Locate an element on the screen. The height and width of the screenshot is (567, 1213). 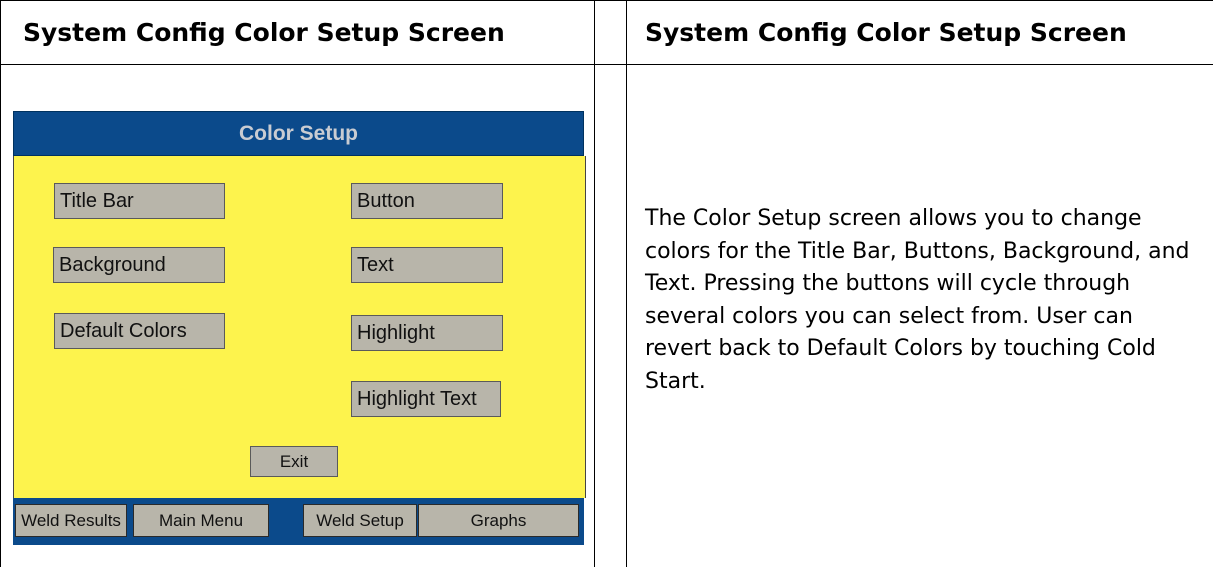
button-color-button: Button is located at coordinates (427, 201).